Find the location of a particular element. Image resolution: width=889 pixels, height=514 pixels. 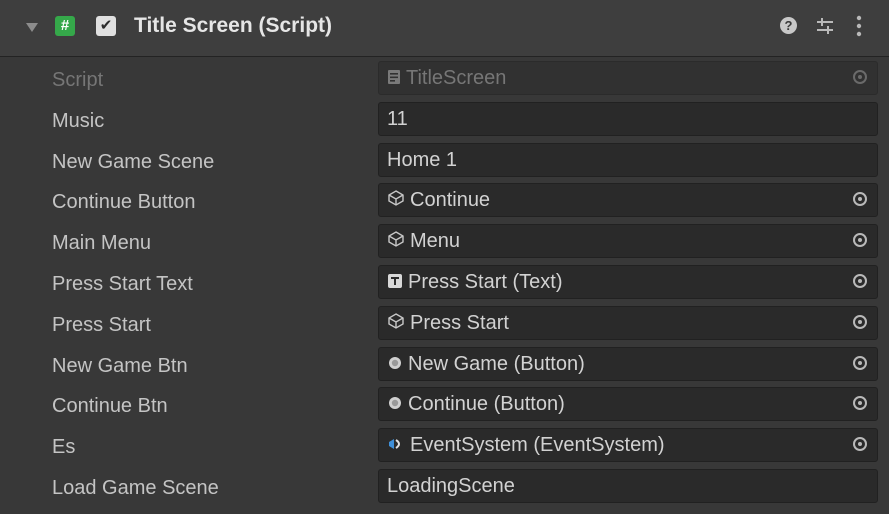

field-value-text: Continue (Button) is located at coordinates (486, 404).